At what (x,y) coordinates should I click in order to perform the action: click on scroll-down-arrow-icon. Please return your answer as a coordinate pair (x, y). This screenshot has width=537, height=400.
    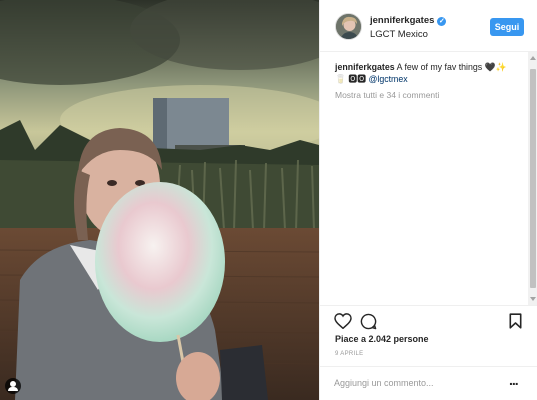
    Looking at the image, I should click on (533, 299).